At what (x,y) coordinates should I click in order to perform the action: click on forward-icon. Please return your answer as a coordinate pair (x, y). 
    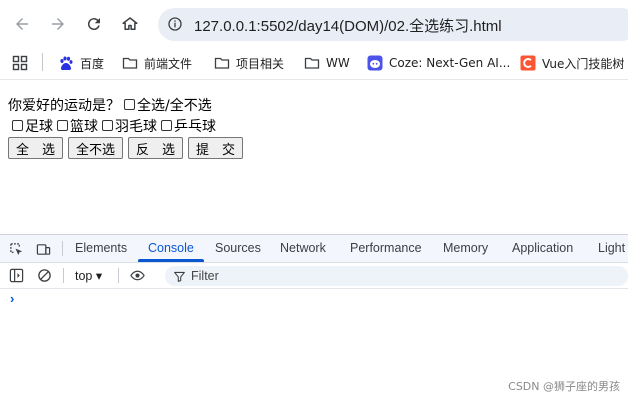
    Looking at the image, I should click on (58, 24).